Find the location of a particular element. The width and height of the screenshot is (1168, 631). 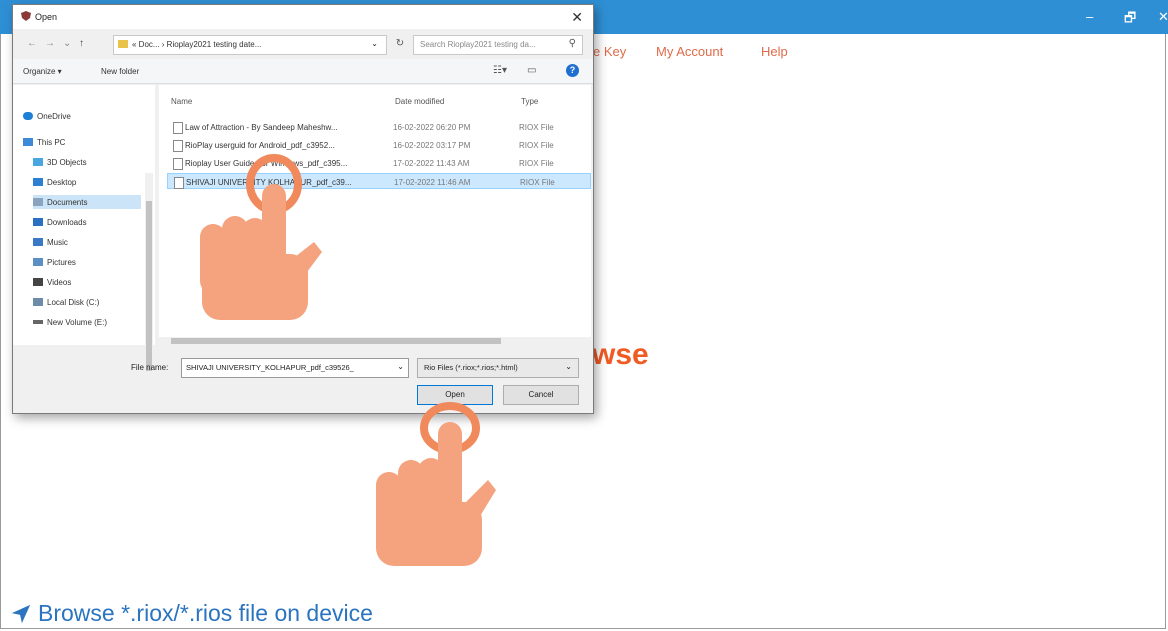

download-icon is located at coordinates (38, 222).